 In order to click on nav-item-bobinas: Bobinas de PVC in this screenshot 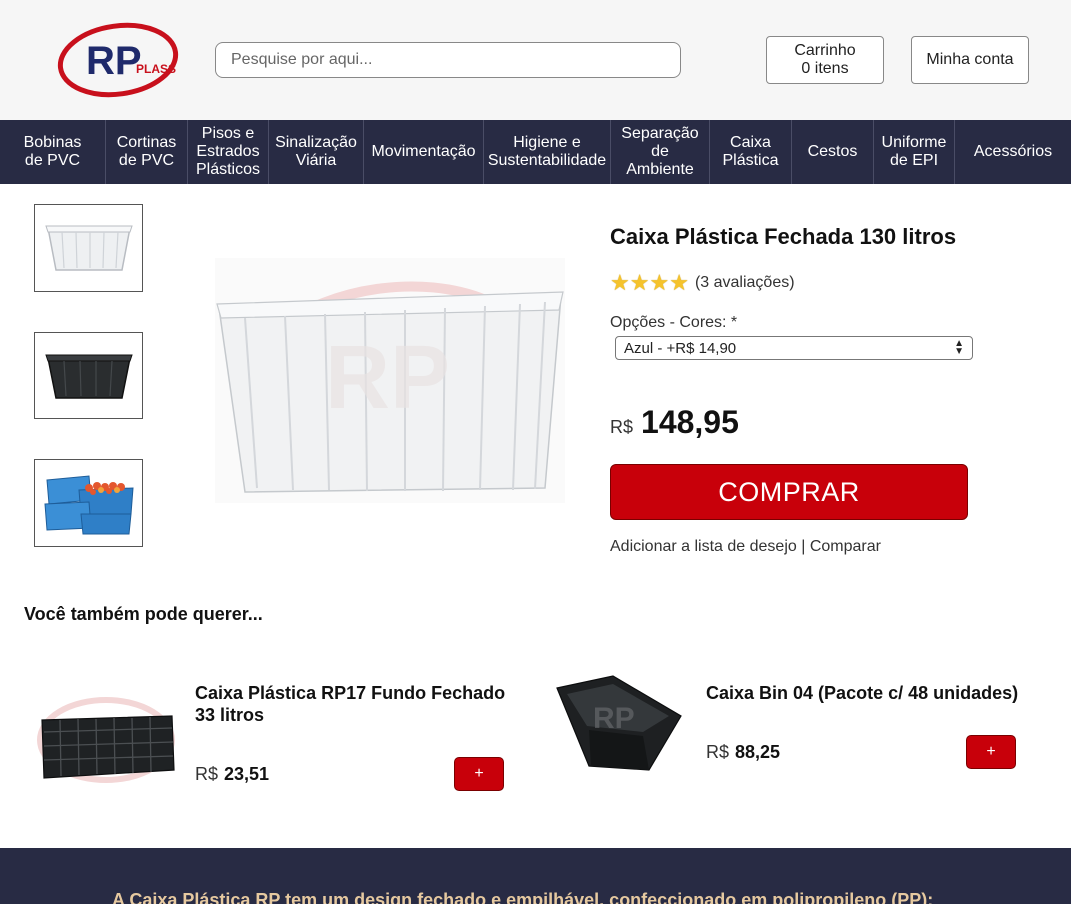, I will do `click(53, 152)`.